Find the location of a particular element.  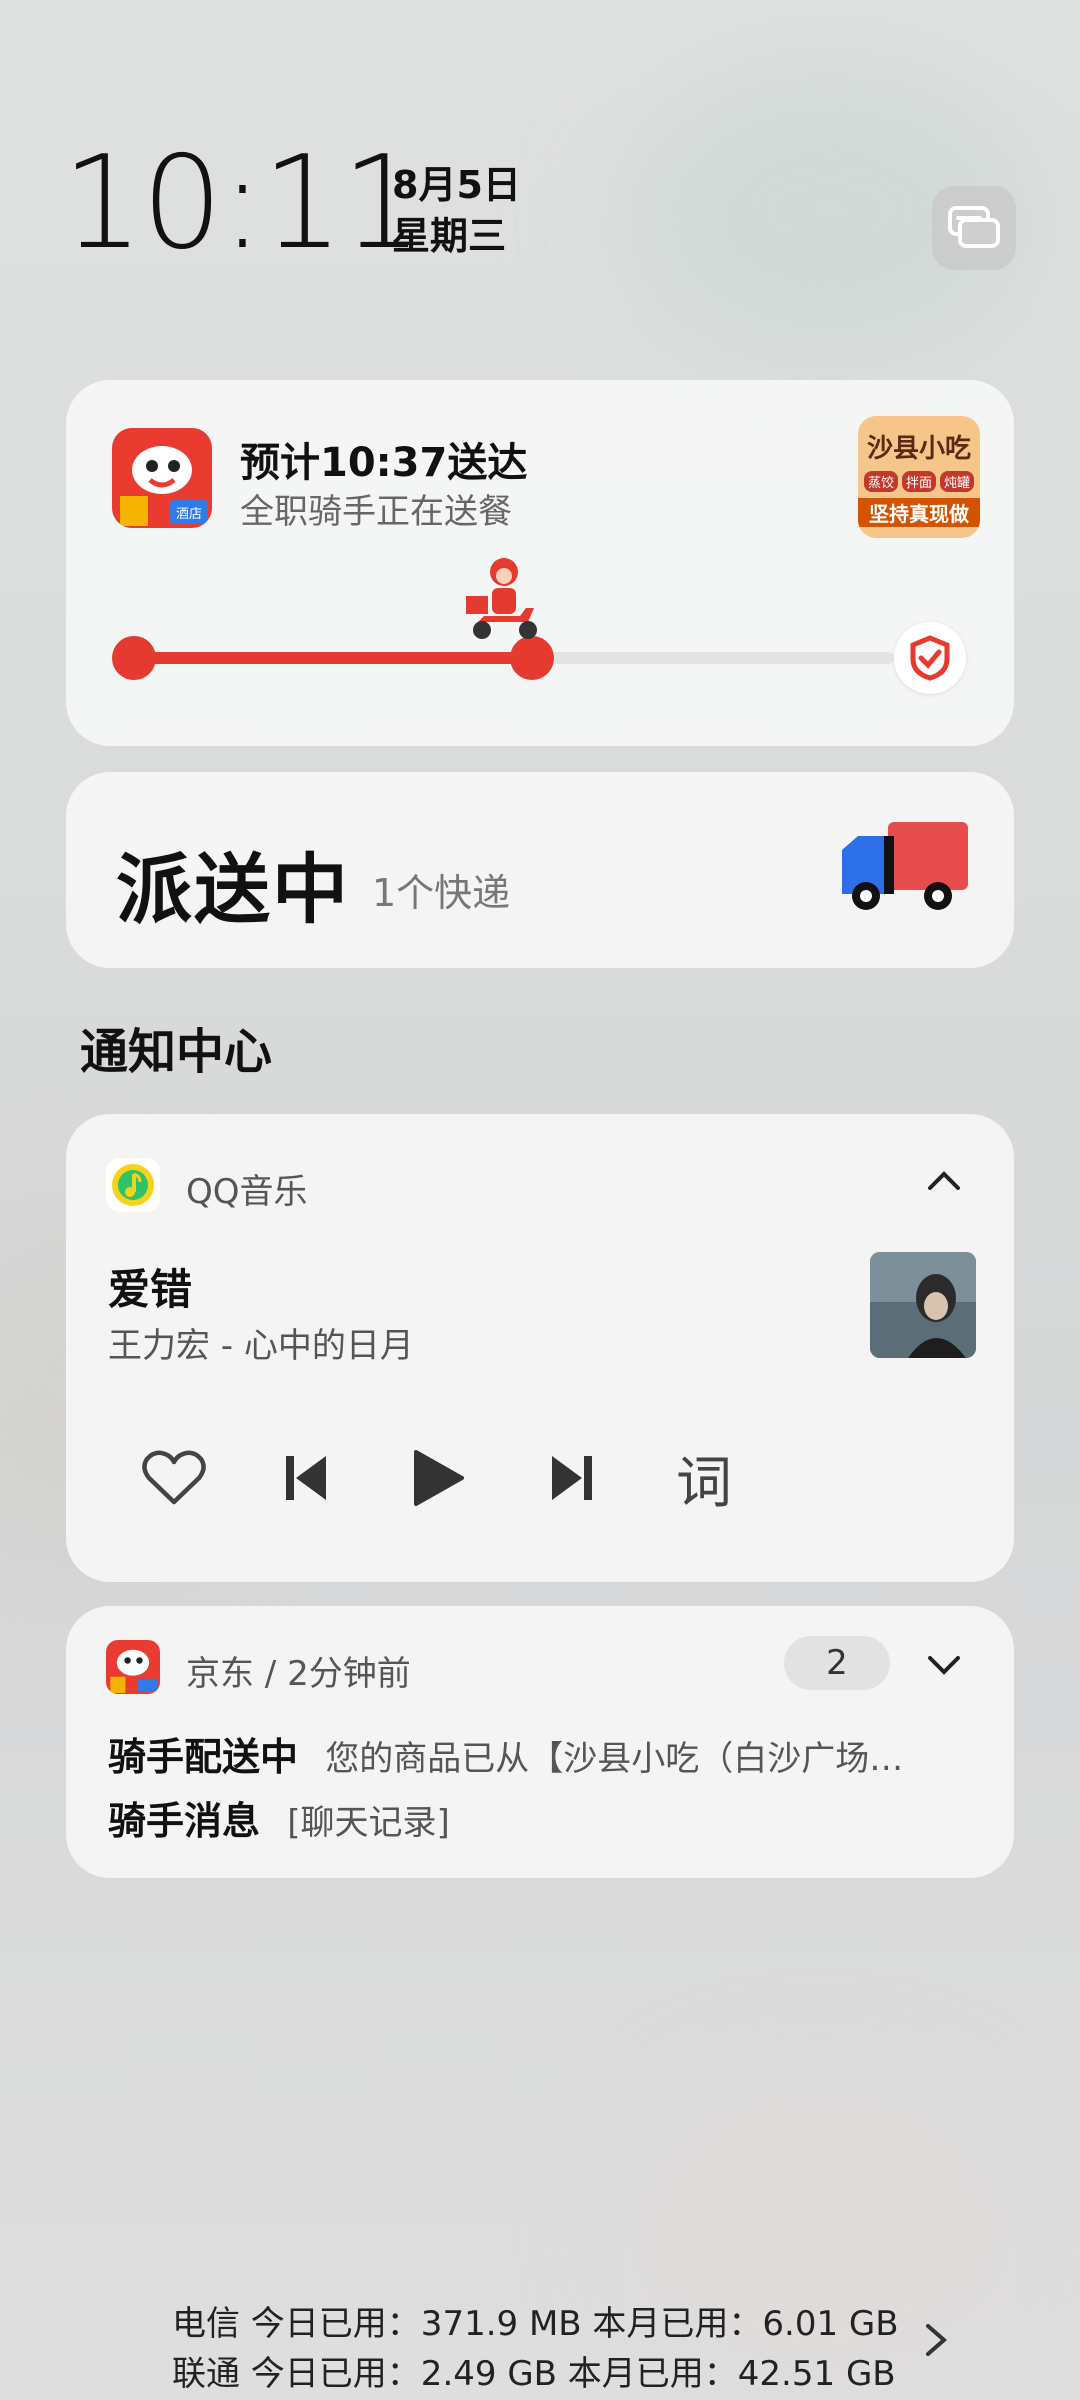

music-app-name: QQ音乐 is located at coordinates (247, 1192).